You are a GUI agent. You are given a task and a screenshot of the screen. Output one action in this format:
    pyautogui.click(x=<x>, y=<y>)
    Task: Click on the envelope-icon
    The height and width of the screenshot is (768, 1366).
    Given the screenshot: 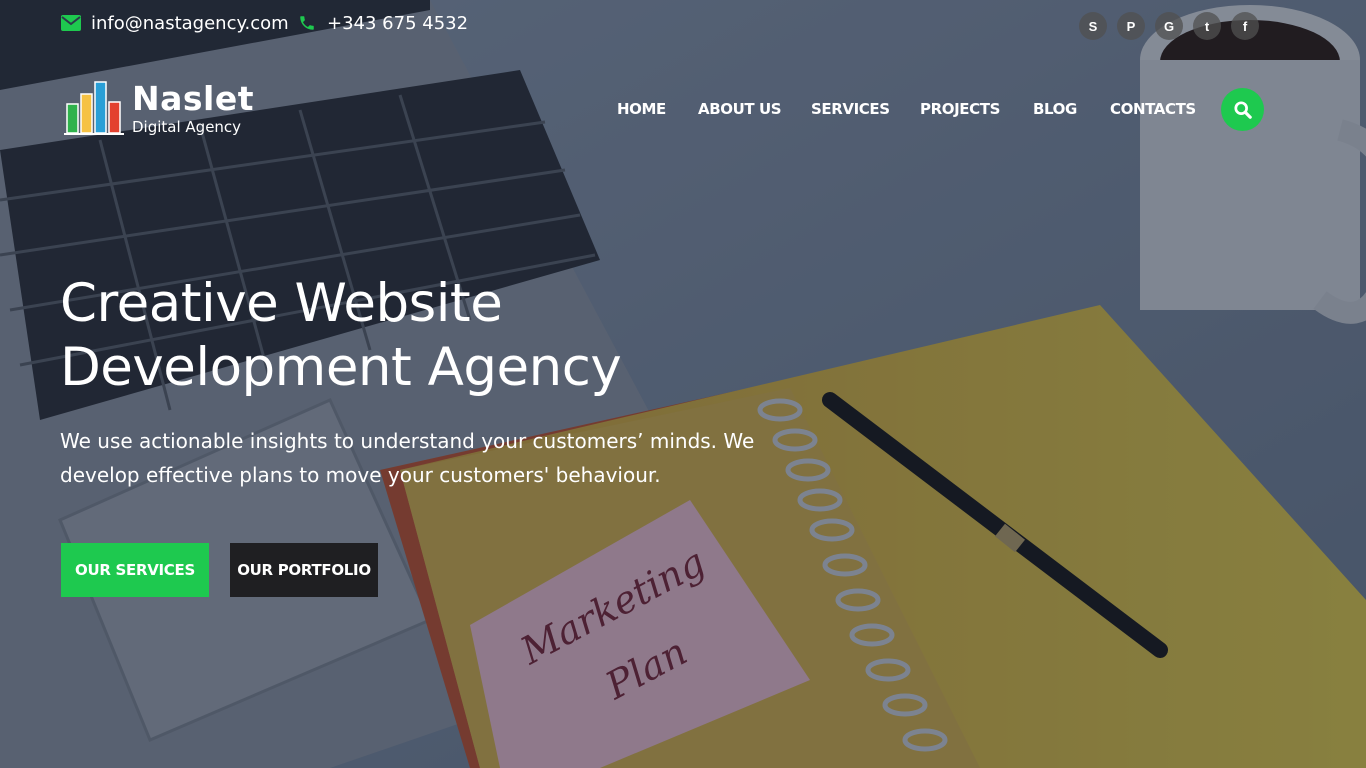 What is the action you would take?
    pyautogui.click(x=71, y=23)
    